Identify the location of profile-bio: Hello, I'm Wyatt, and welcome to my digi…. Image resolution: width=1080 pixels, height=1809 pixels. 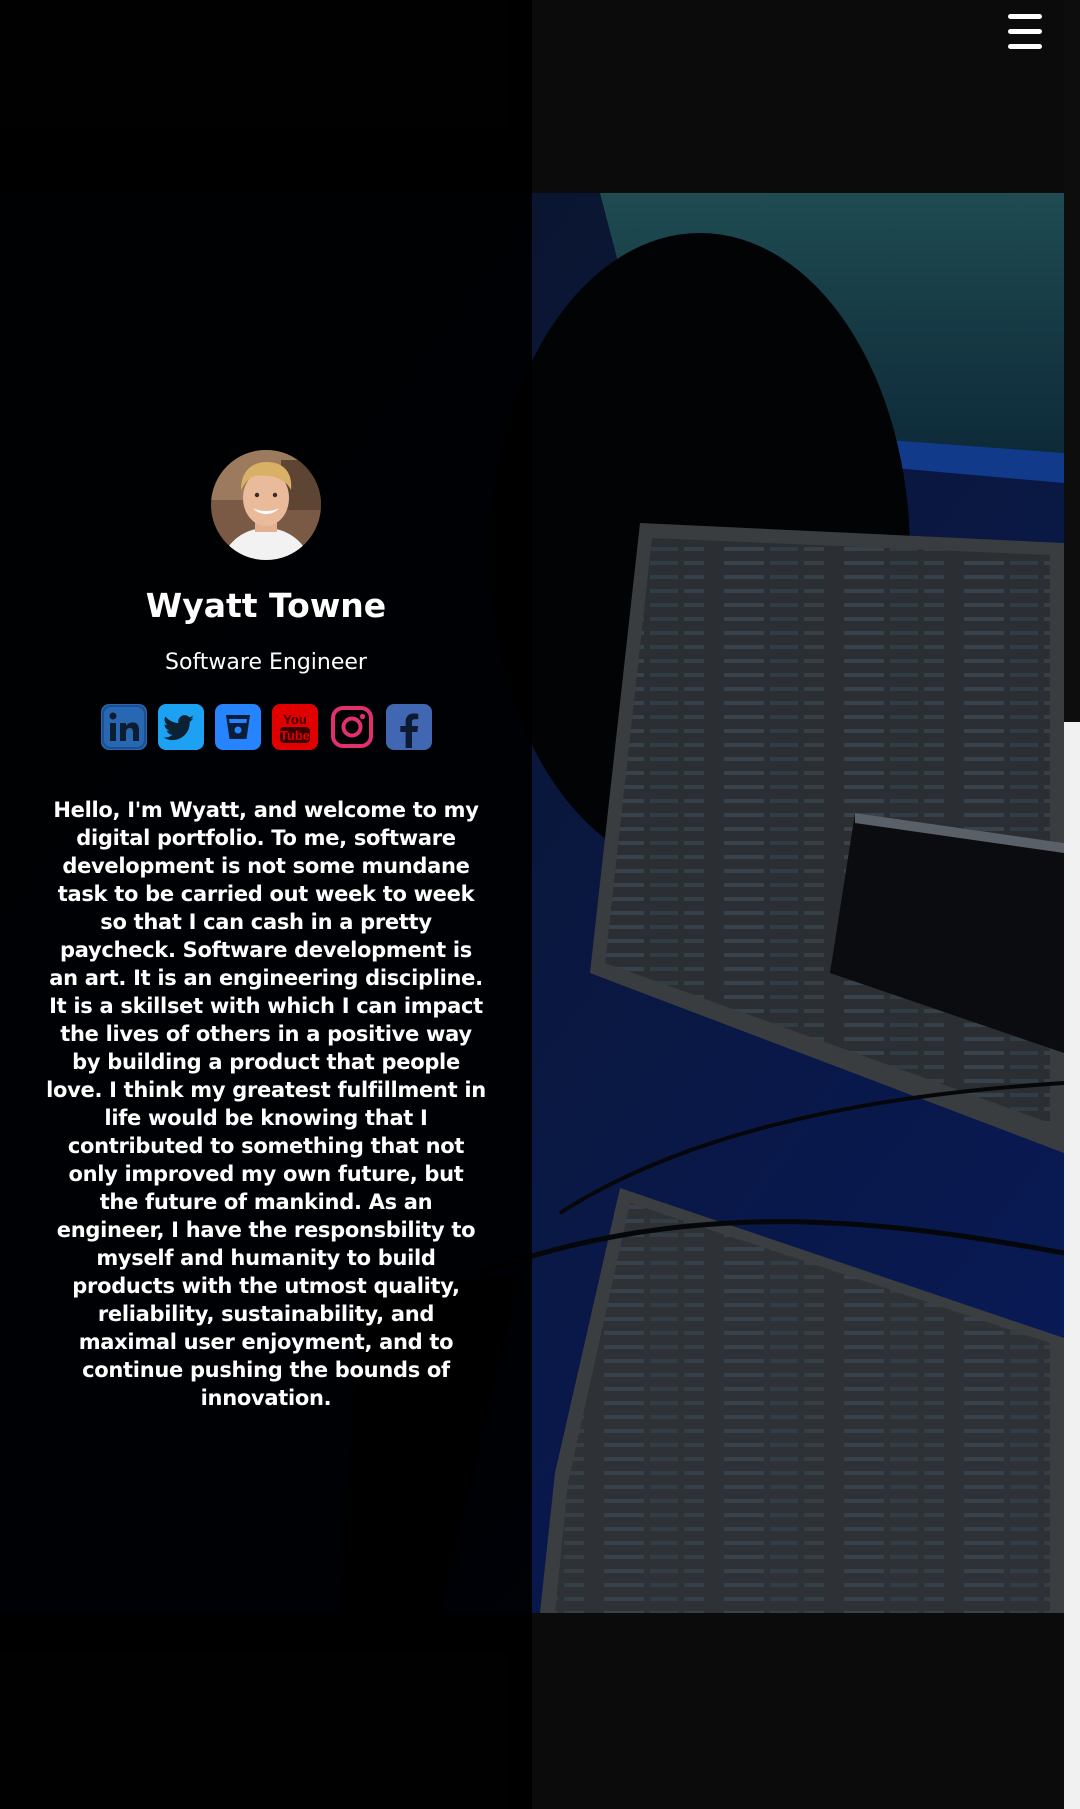
(266, 1104).